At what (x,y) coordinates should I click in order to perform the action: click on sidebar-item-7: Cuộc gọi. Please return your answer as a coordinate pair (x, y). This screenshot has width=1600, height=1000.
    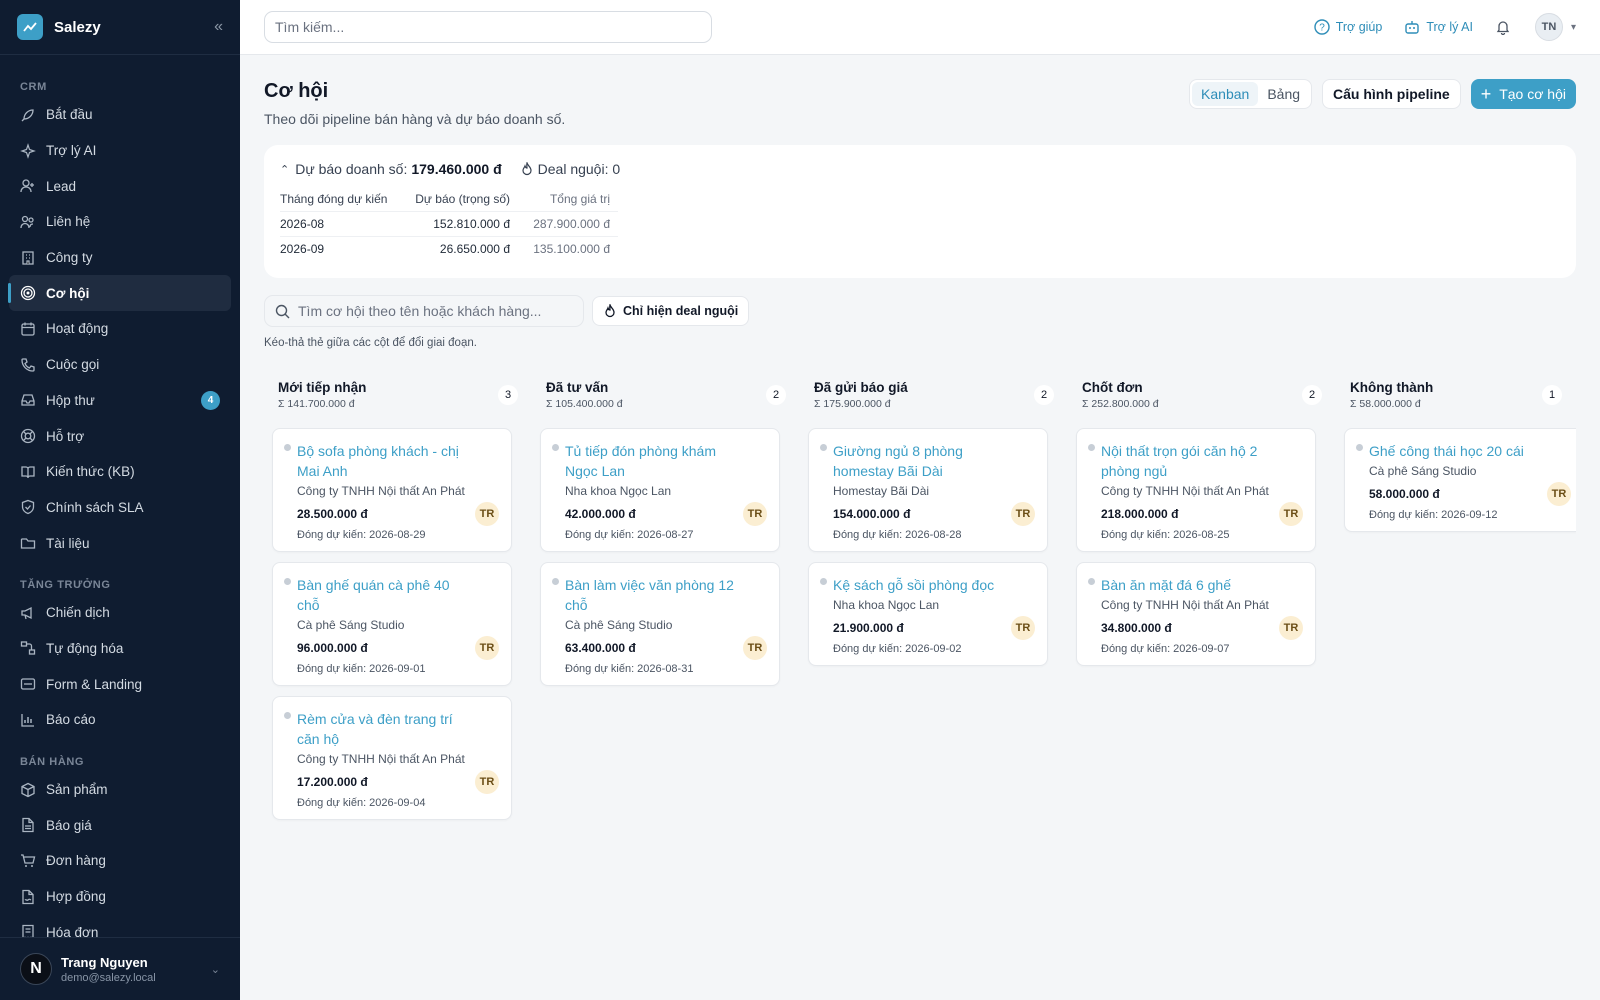
    Looking at the image, I should click on (120, 365).